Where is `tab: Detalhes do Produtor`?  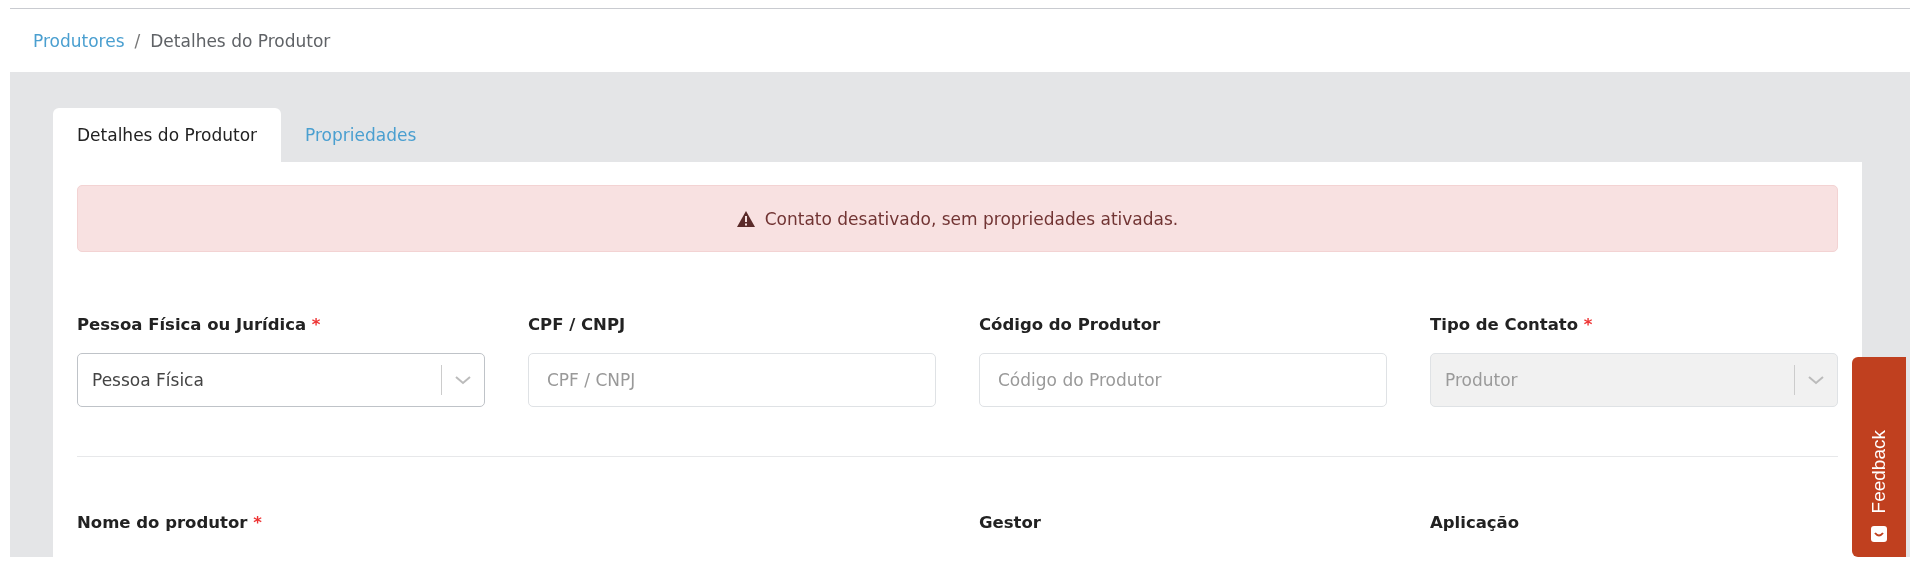 tab: Detalhes do Produtor is located at coordinates (167, 135).